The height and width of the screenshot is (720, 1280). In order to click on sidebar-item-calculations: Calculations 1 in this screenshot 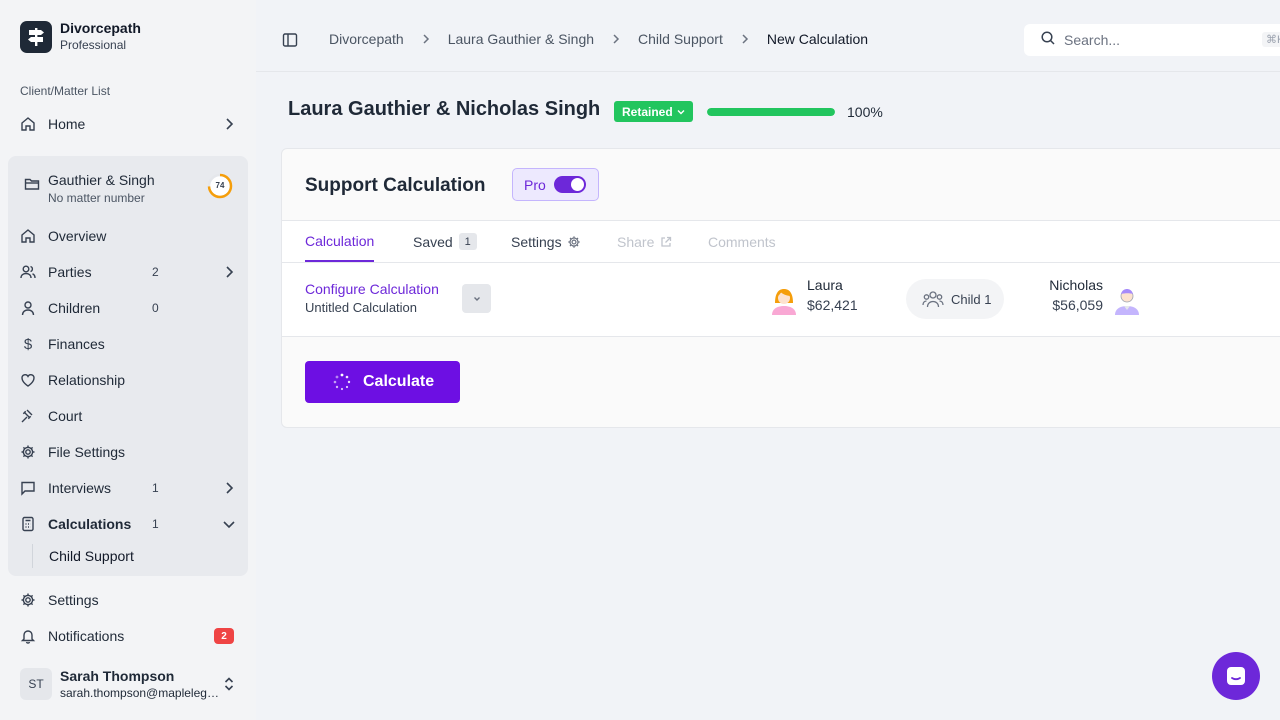, I will do `click(130, 524)`.